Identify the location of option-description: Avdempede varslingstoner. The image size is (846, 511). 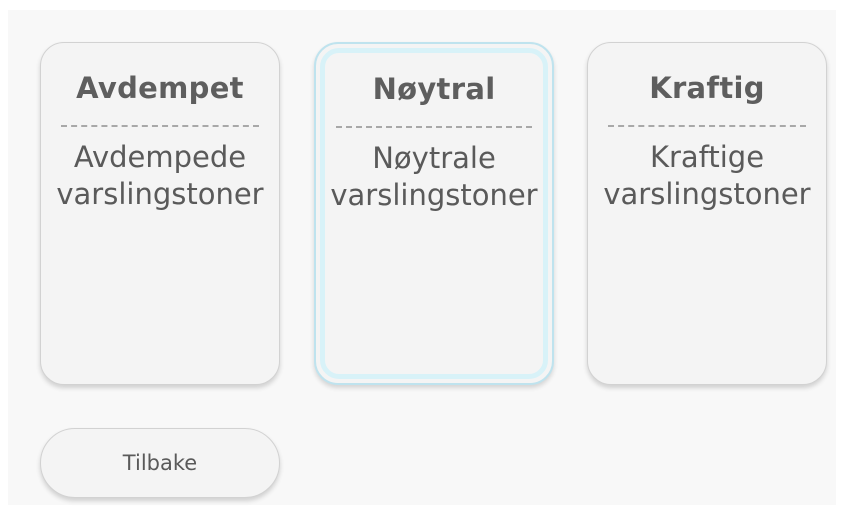
(160, 175).